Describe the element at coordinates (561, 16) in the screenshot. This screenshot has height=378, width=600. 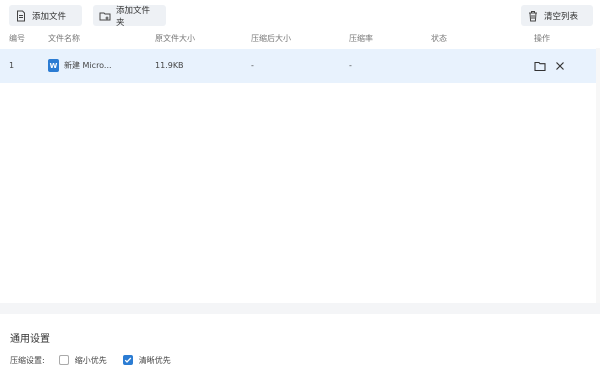
I see `clear-list-label: 清空列表` at that location.